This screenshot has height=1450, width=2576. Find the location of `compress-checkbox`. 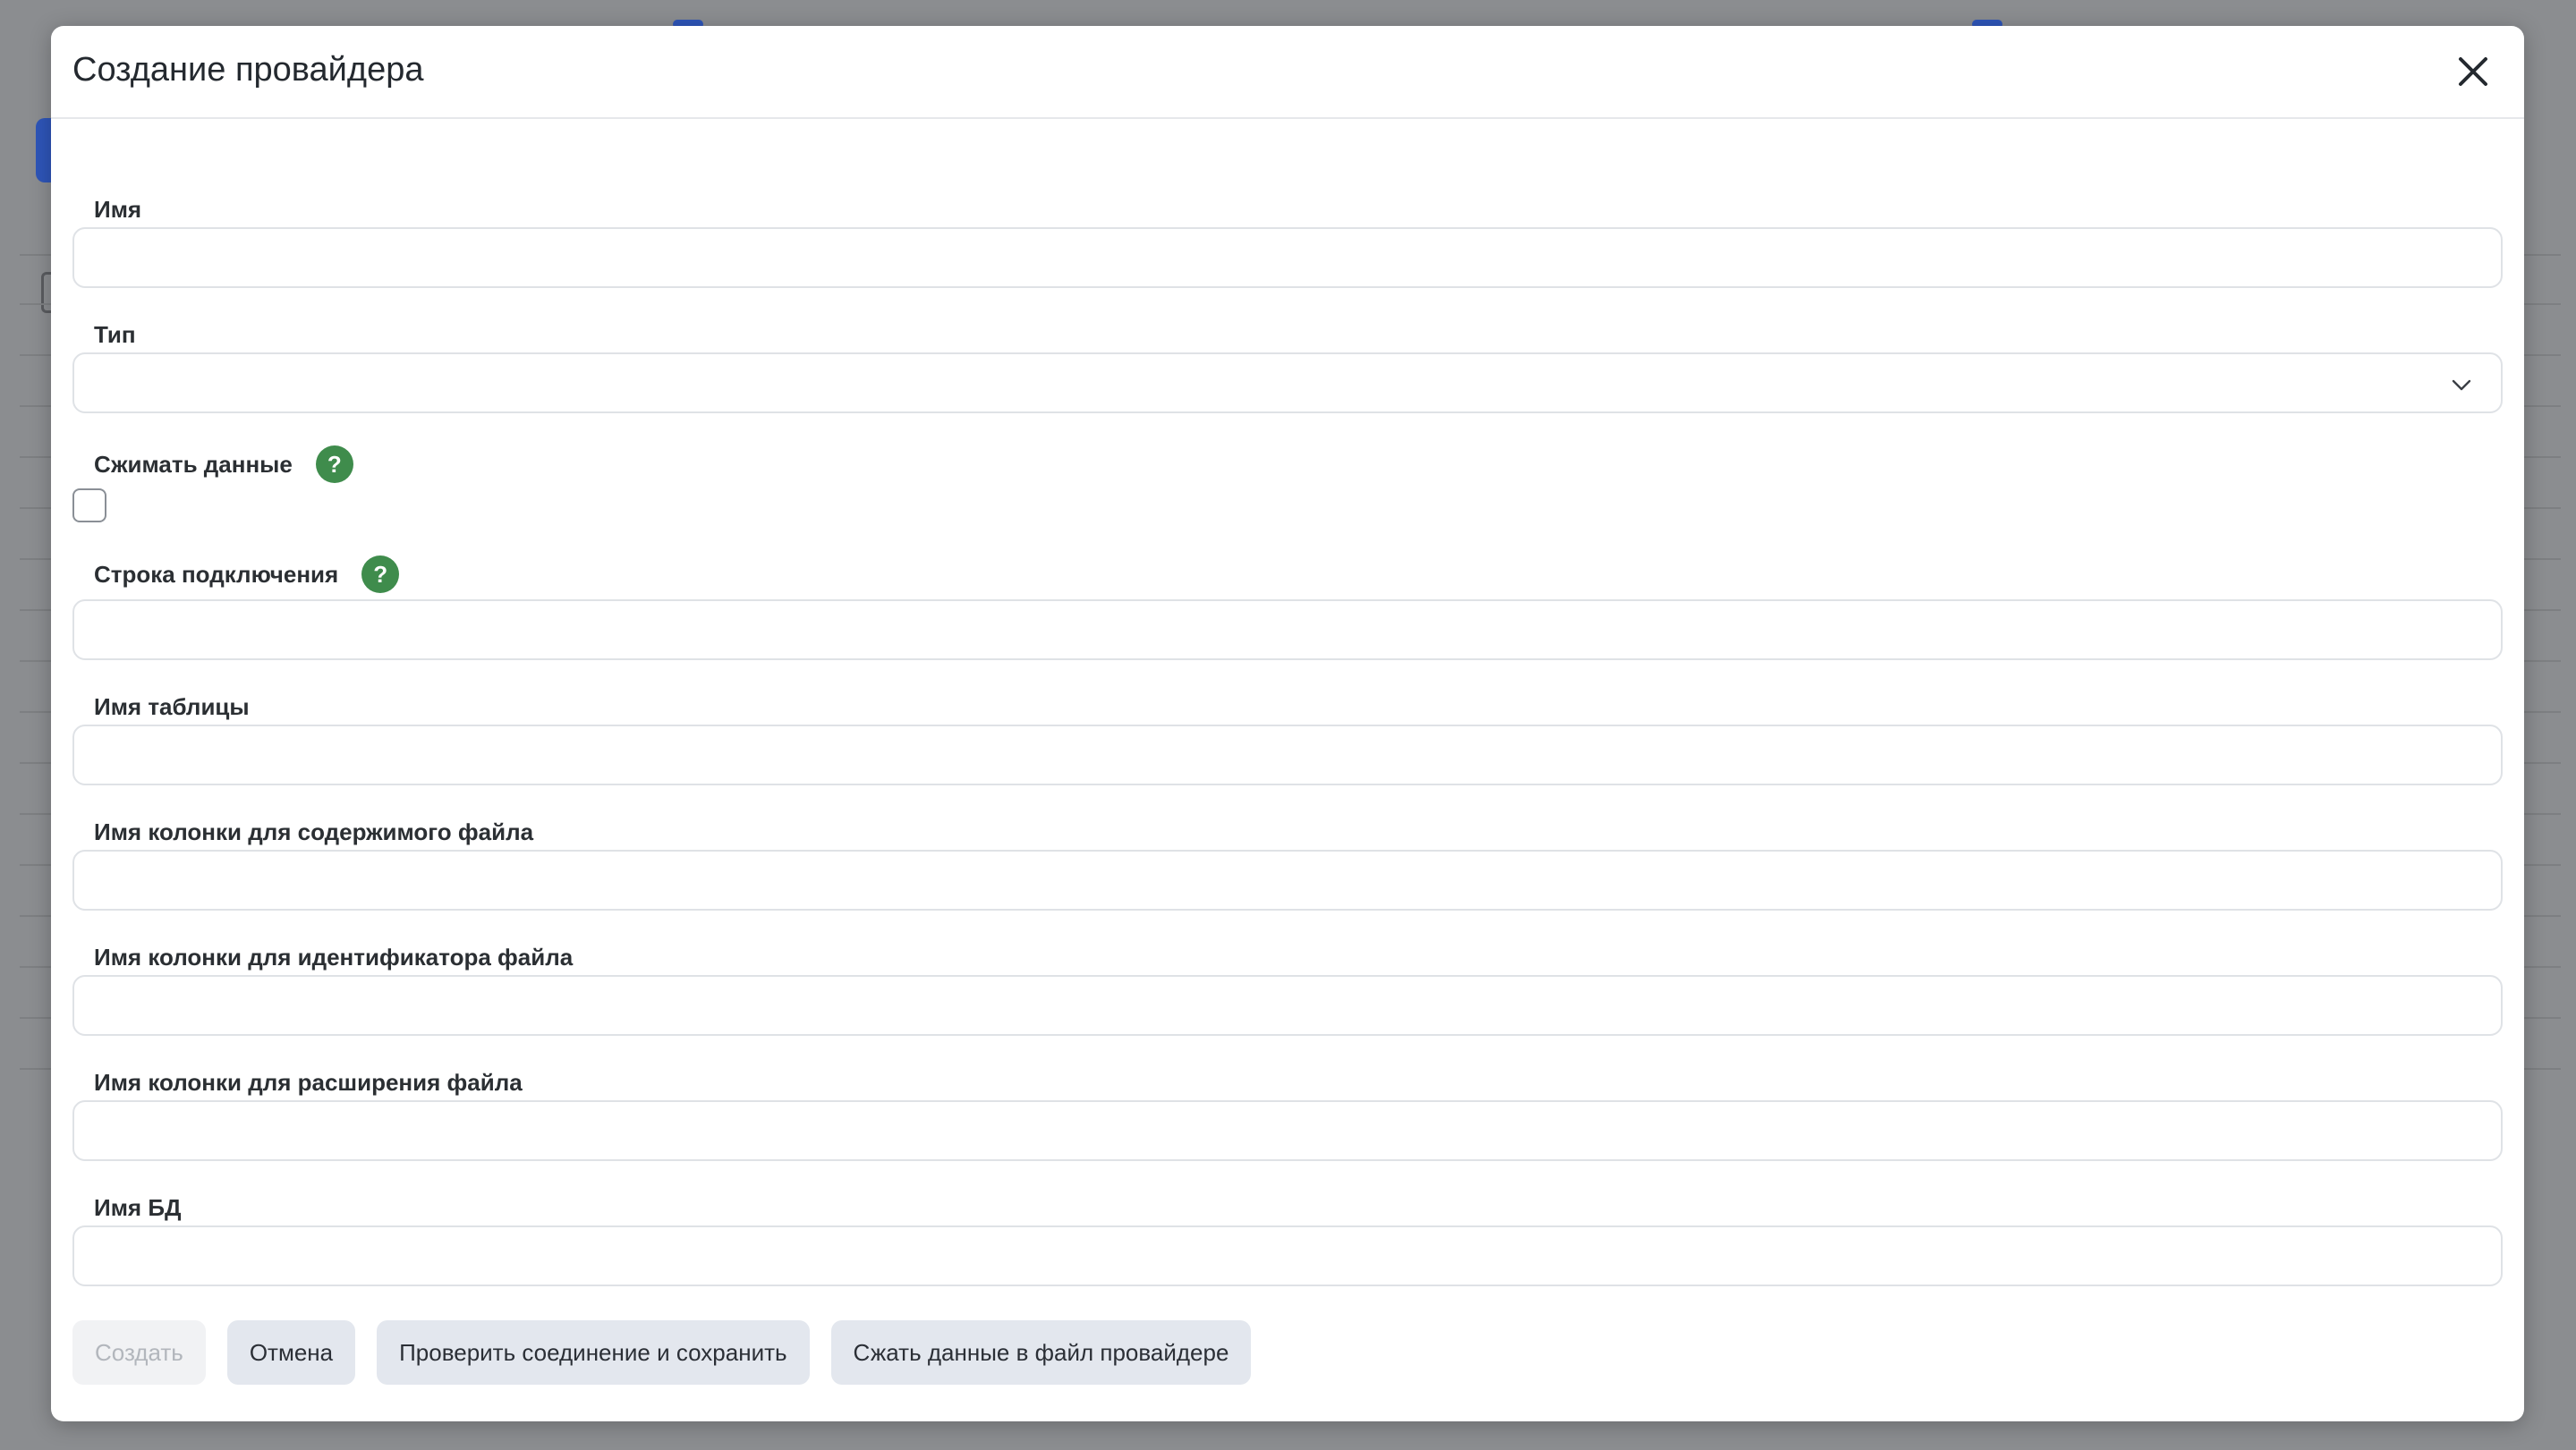

compress-checkbox is located at coordinates (89, 505).